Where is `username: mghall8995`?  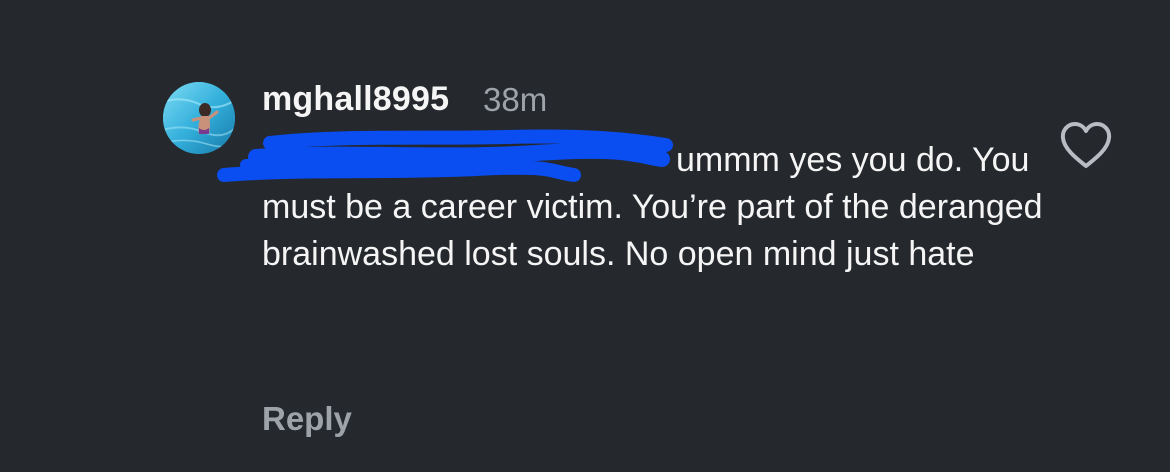 username: mghall8995 is located at coordinates (355, 99).